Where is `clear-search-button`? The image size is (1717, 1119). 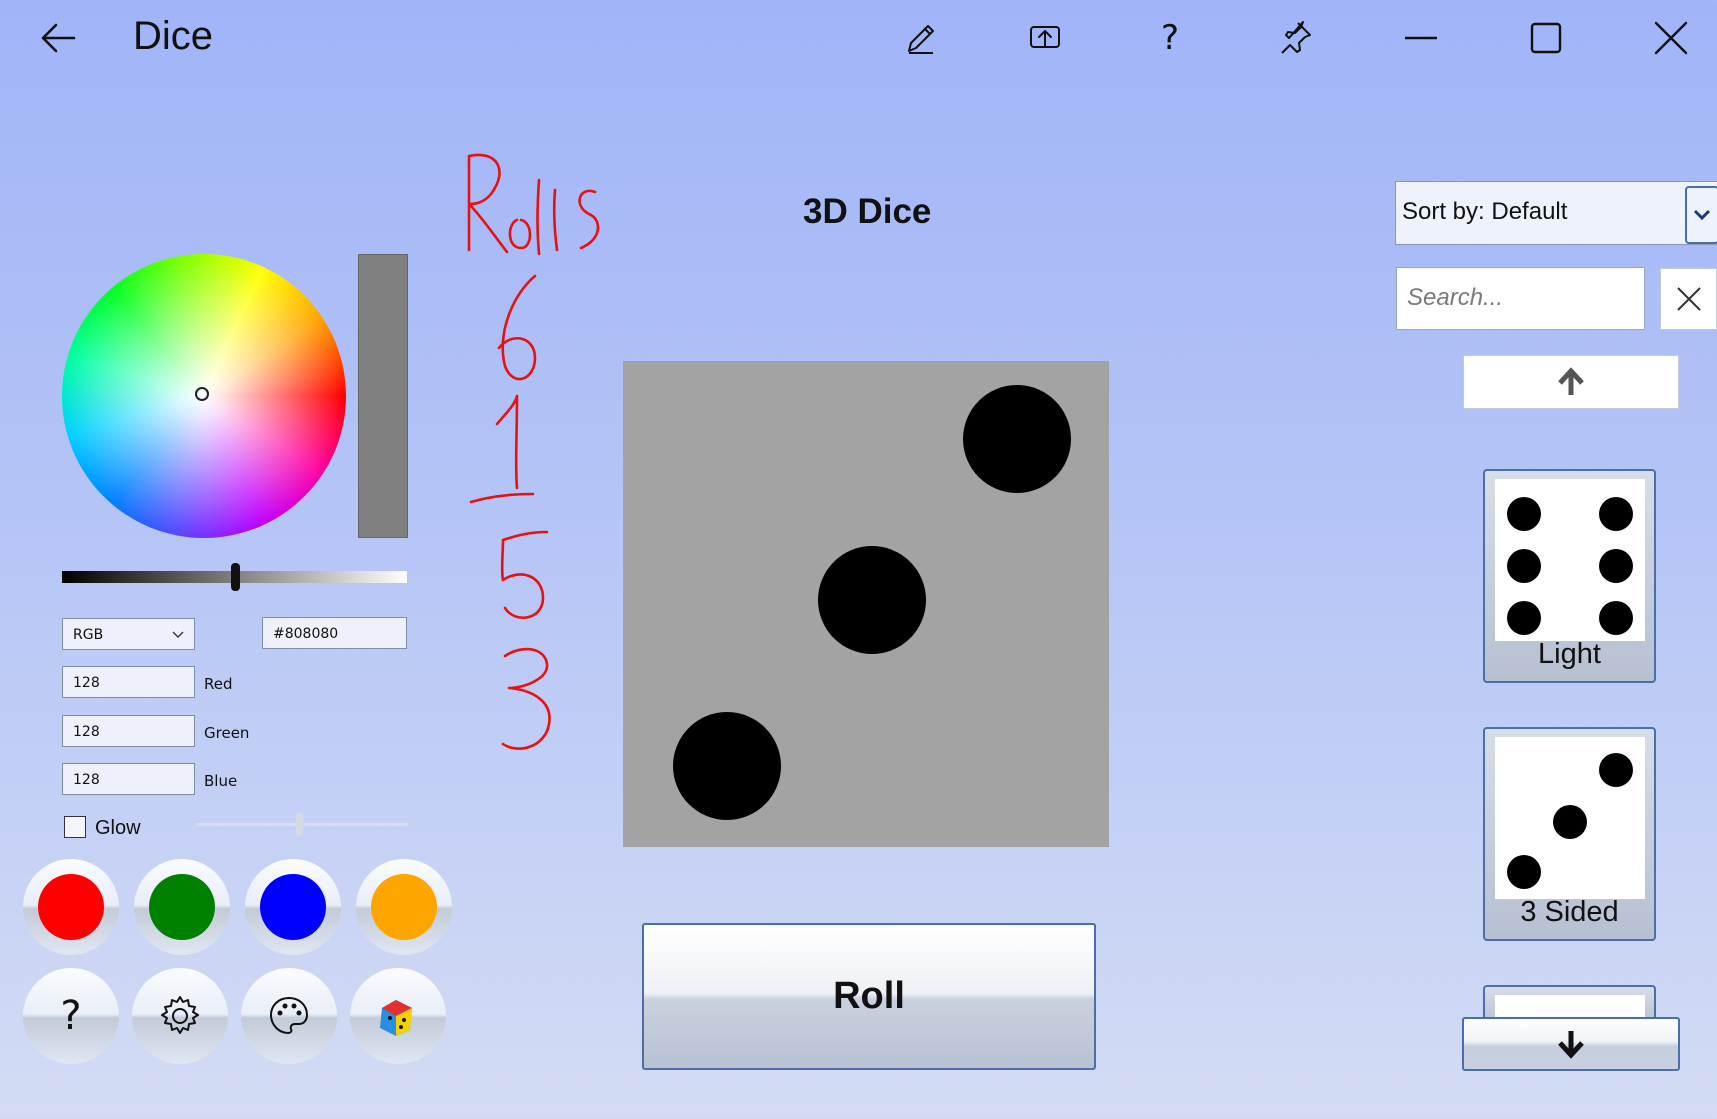
clear-search-button is located at coordinates (1688, 299).